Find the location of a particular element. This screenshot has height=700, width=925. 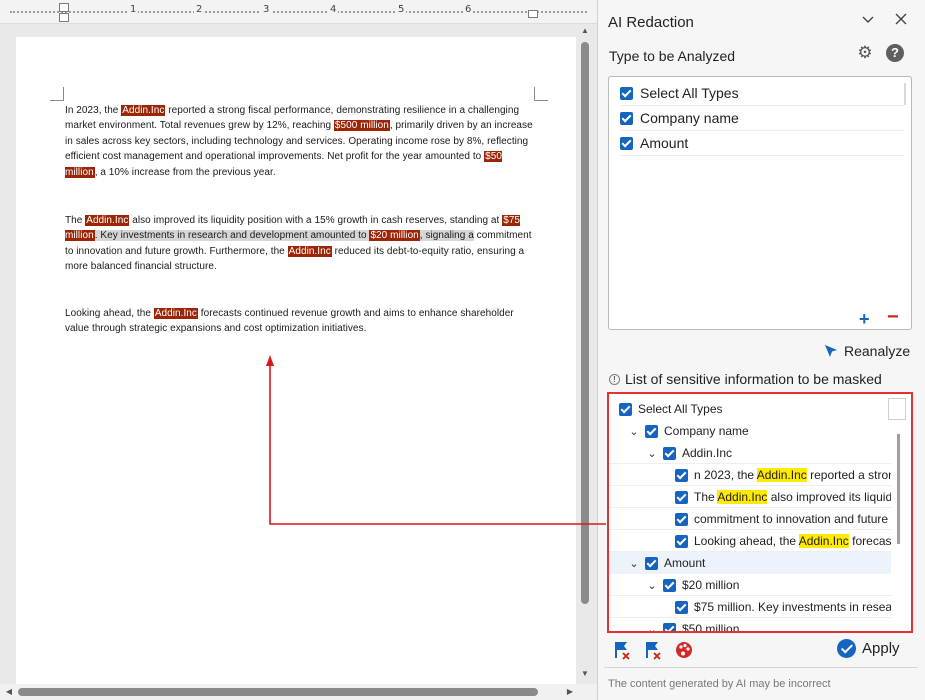

ruler-number: 5 is located at coordinates (401, 9).